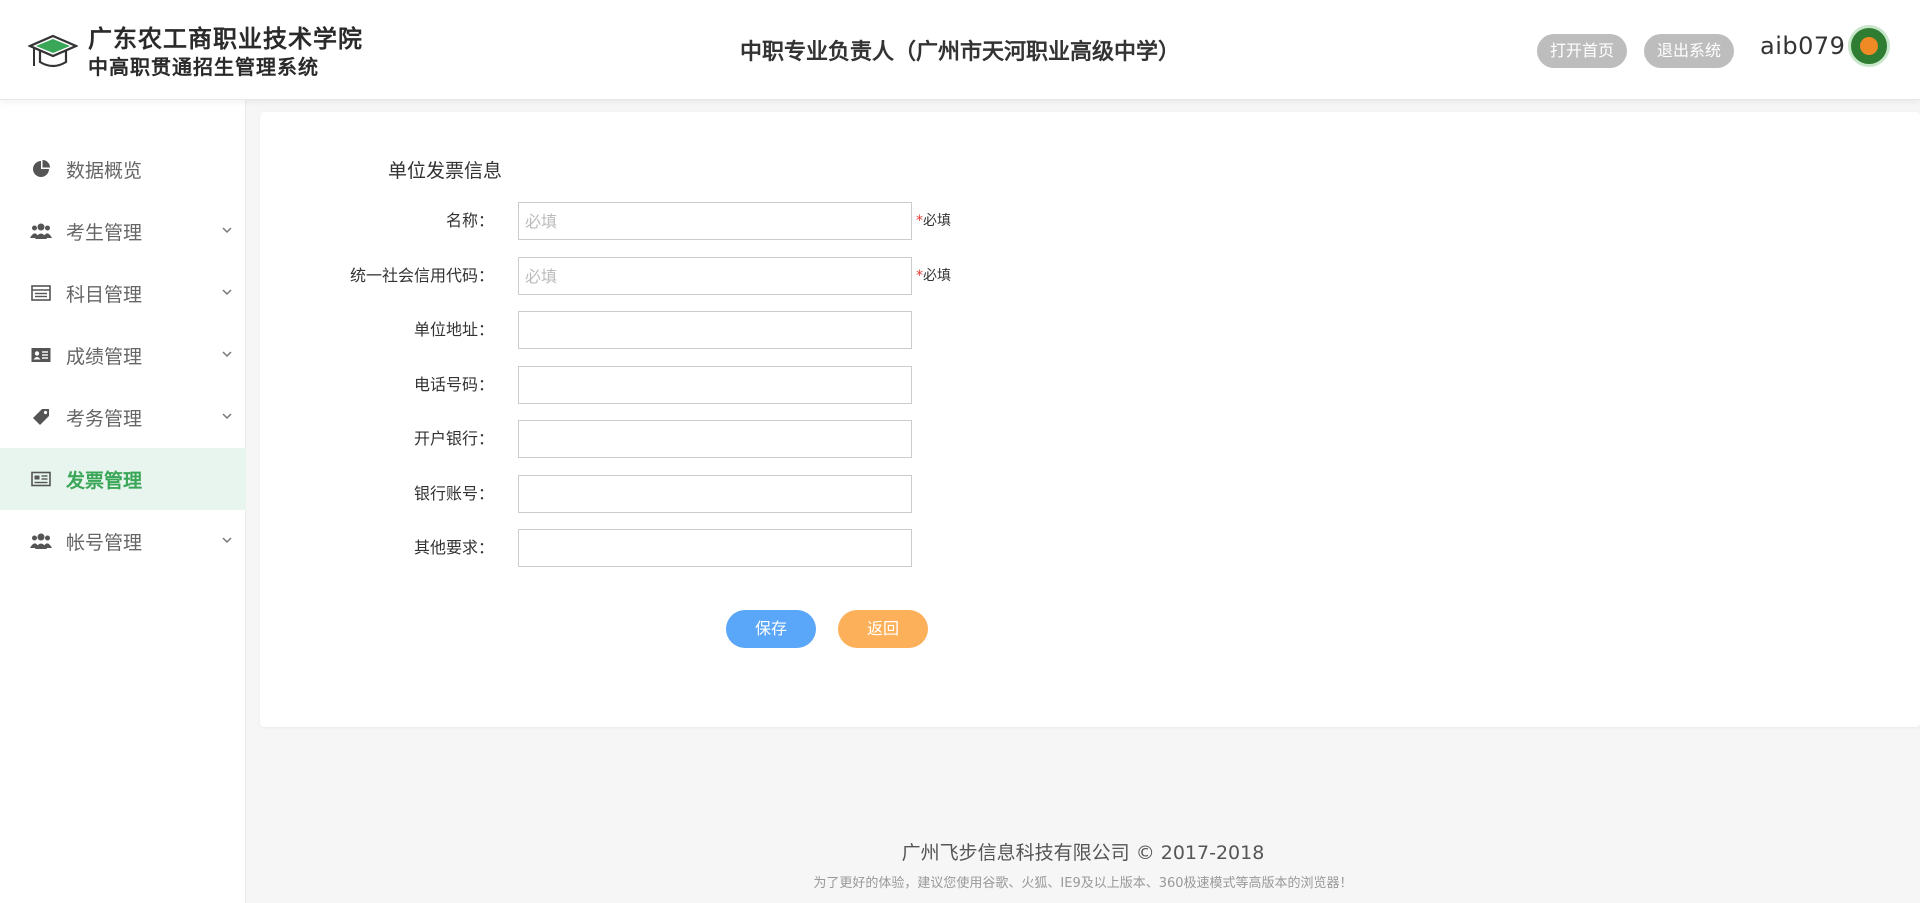 The width and height of the screenshot is (1920, 903). What do you see at coordinates (41, 355) in the screenshot?
I see `id-card-icon` at bounding box center [41, 355].